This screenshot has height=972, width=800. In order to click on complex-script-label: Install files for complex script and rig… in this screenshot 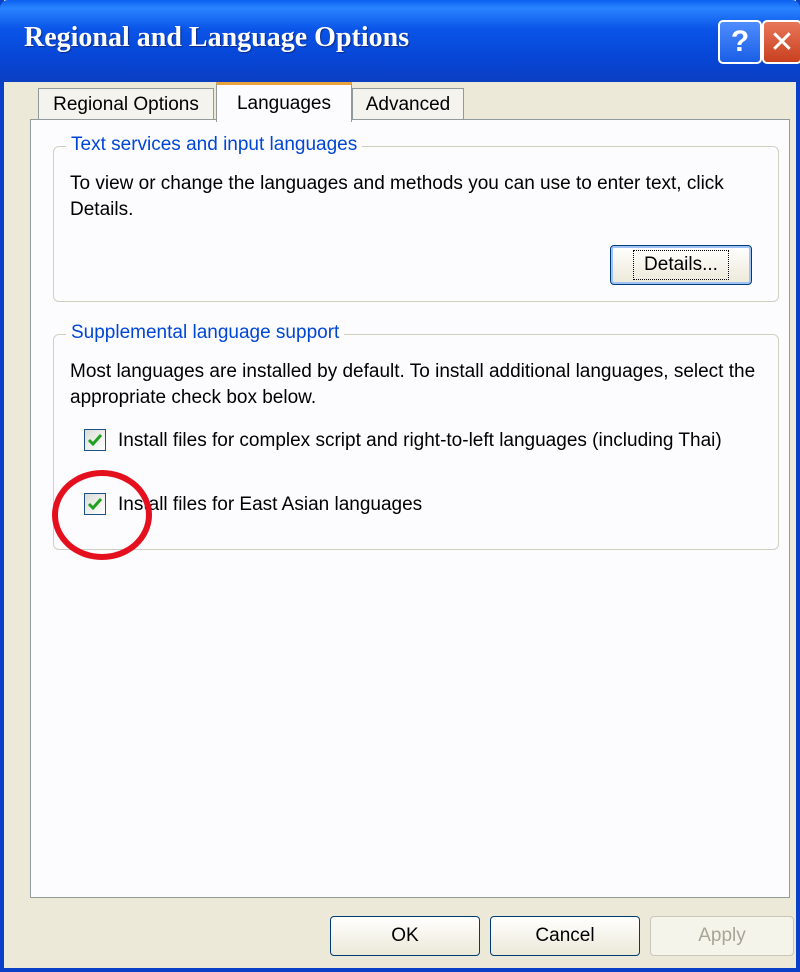, I will do `click(420, 440)`.